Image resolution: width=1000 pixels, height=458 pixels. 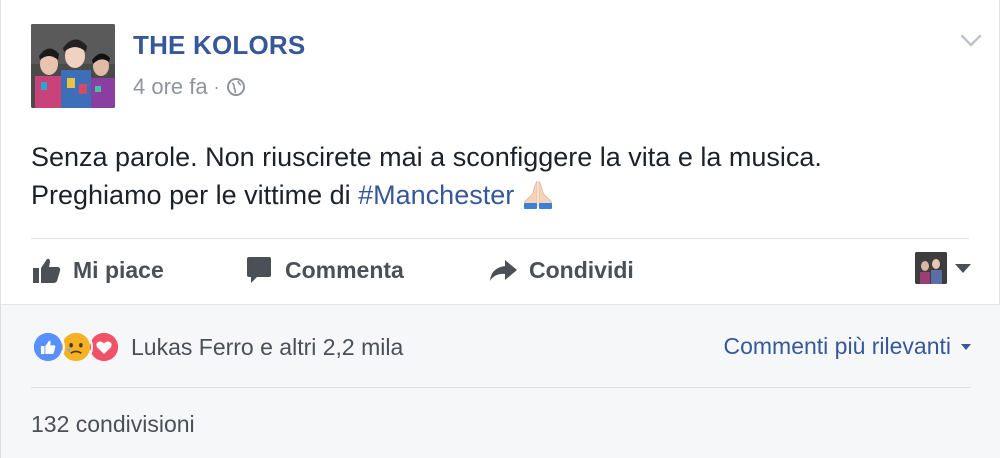 What do you see at coordinates (538, 194) in the screenshot?
I see `folded-hands-emoji-icon` at bounding box center [538, 194].